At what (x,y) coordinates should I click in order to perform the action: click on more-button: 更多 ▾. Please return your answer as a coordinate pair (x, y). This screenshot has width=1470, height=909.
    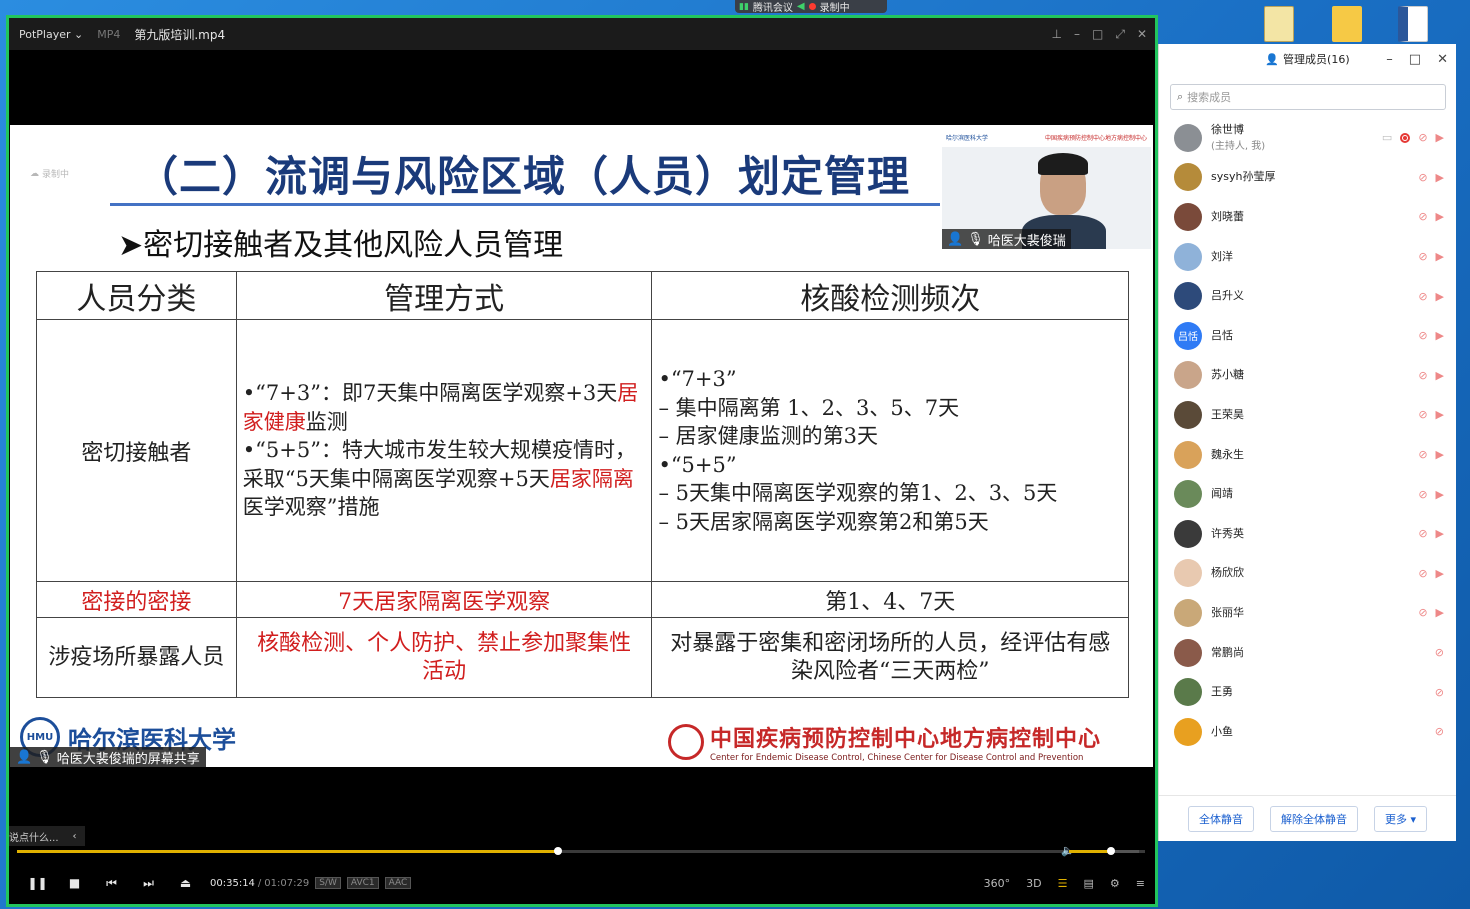
    Looking at the image, I should click on (1400, 818).